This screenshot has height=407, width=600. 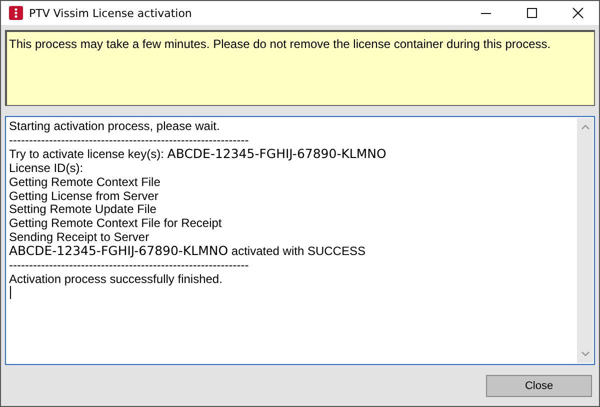 What do you see at coordinates (83, 210) in the screenshot?
I see `log-line: Setting Remote Update File` at bounding box center [83, 210].